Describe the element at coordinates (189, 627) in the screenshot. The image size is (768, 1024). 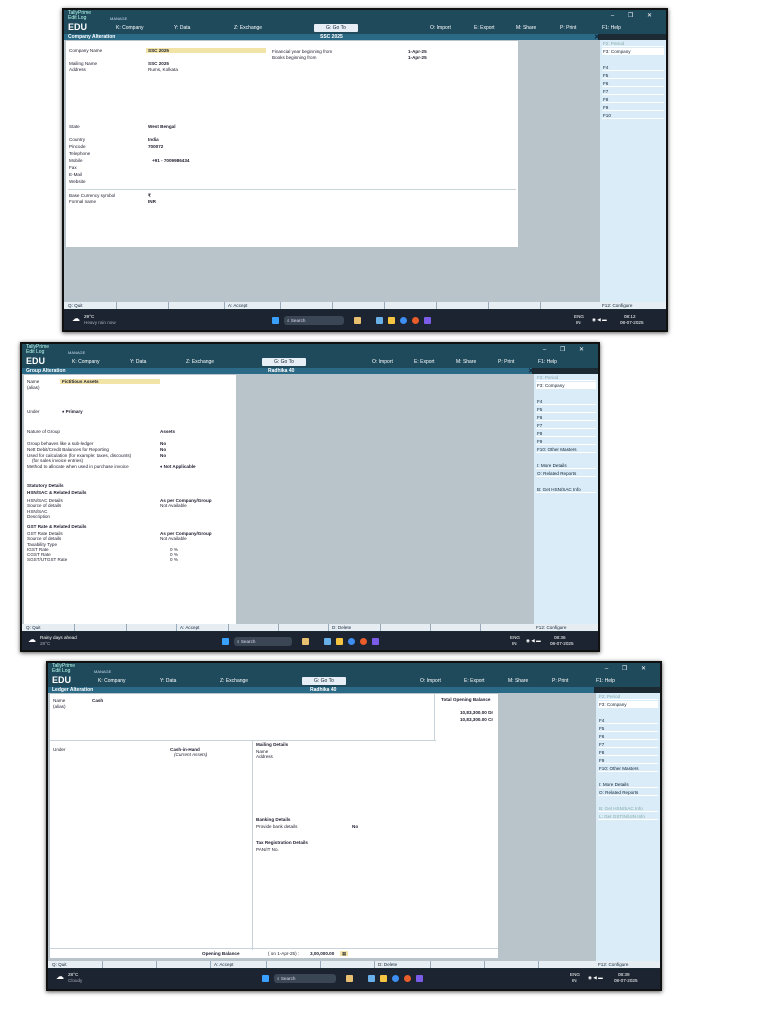
I see `accept-button: A: Accept` at that location.